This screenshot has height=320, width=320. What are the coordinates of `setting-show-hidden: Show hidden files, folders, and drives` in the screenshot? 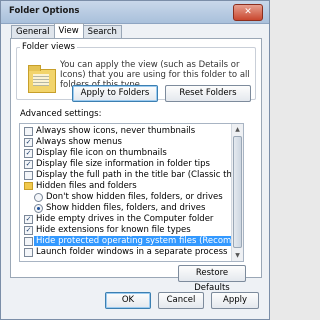 It's located at (123, 208).